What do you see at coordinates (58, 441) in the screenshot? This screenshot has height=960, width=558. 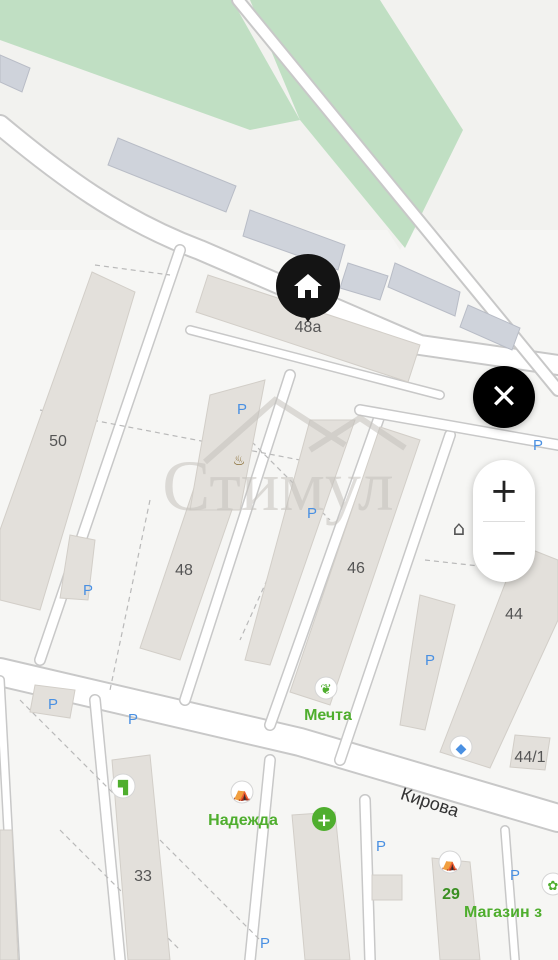 I see `building-label: 50` at bounding box center [58, 441].